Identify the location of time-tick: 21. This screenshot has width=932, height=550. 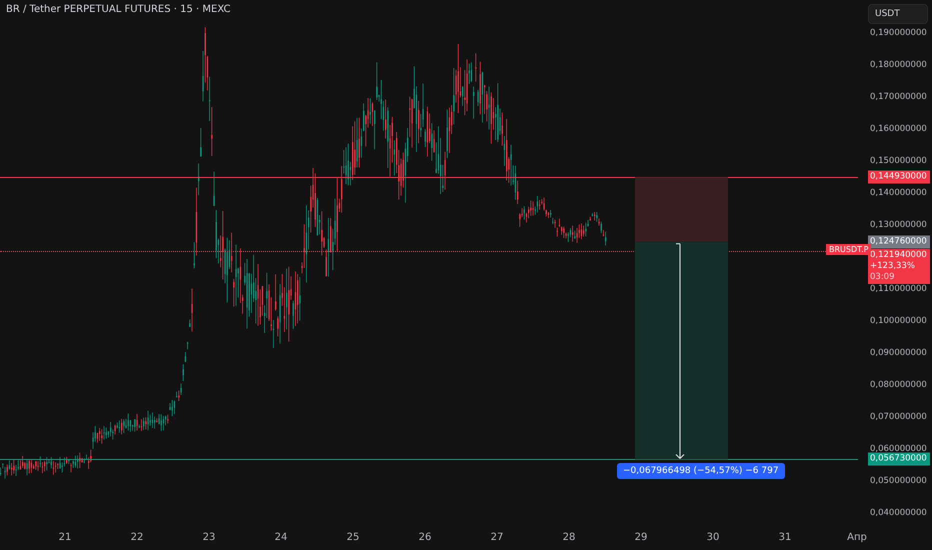
(65, 537).